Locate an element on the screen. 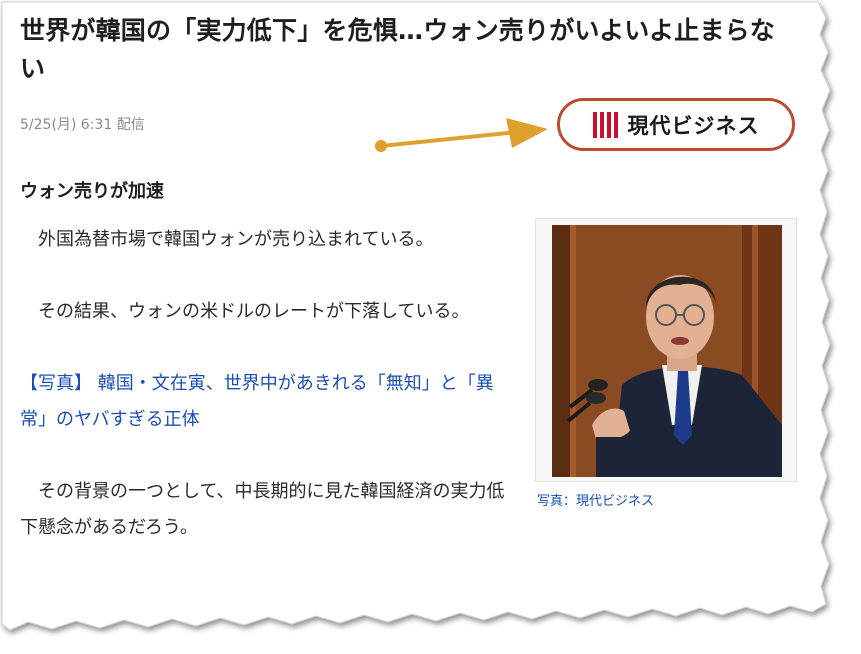 This screenshot has height=654, width=861. paragraph-2: その結果、ウォンの米ドルのレートが下落している。 is located at coordinates (254, 311).